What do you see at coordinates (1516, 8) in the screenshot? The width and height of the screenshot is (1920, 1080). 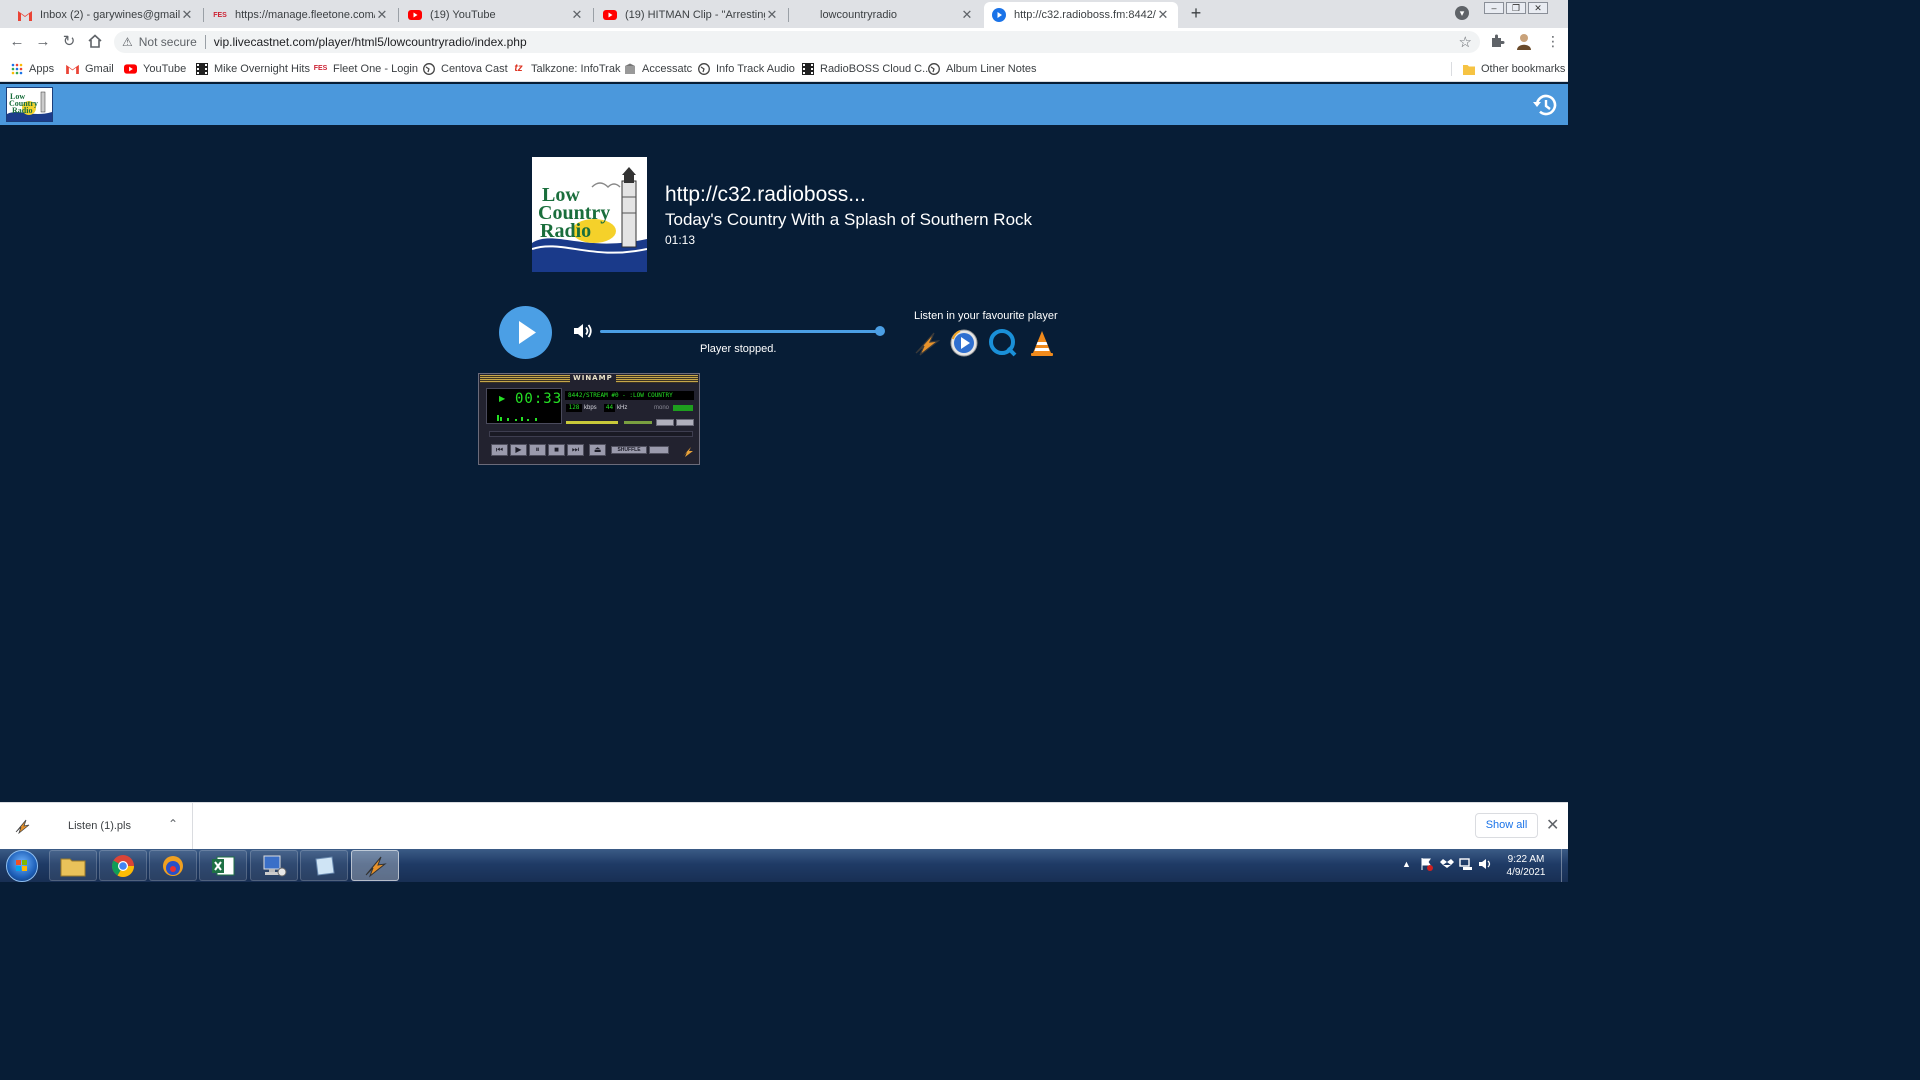 I see `restore-icon: ❐` at bounding box center [1516, 8].